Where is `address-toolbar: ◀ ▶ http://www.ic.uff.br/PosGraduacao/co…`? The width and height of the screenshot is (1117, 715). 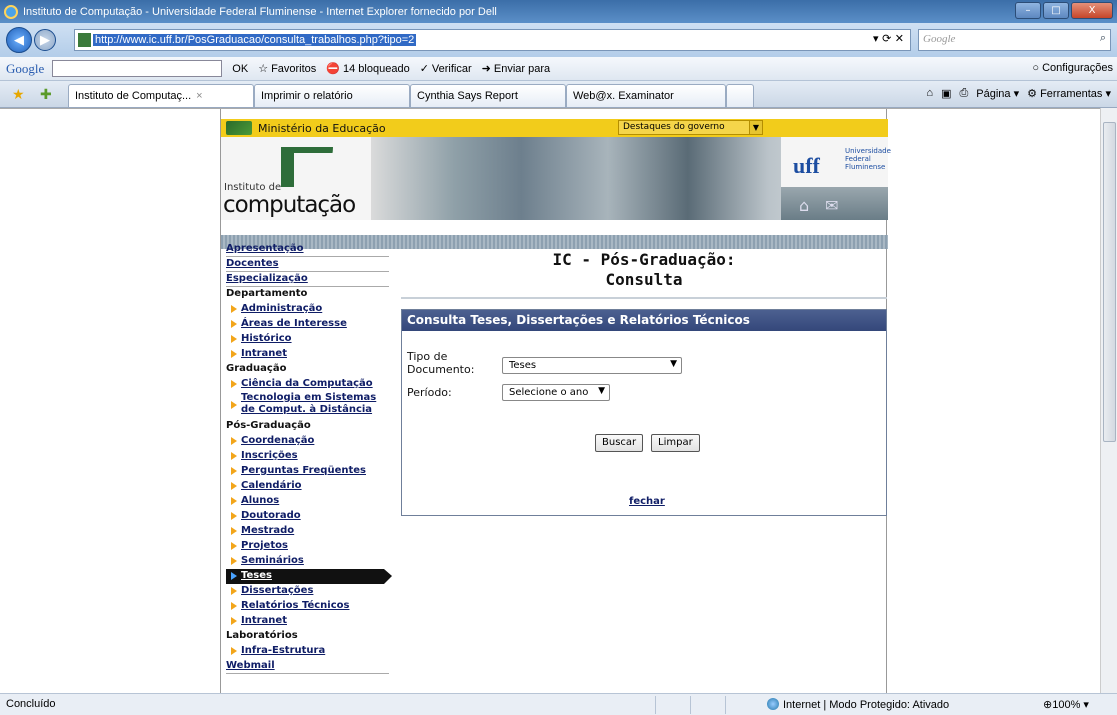 address-toolbar: ◀ ▶ http://www.ic.uff.br/PosGraduacao/co… is located at coordinates (558, 40).